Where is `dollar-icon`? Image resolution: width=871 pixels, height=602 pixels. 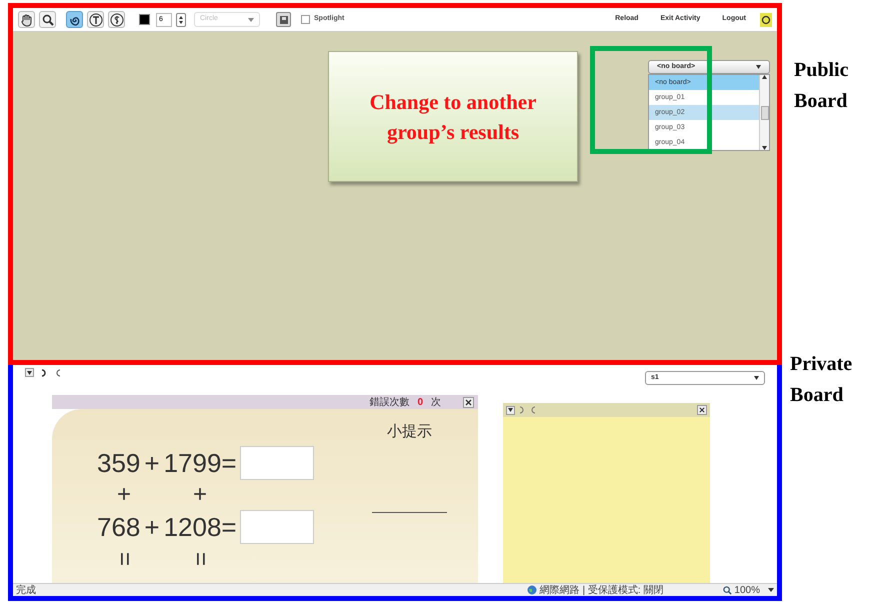
dollar-icon is located at coordinates (117, 19).